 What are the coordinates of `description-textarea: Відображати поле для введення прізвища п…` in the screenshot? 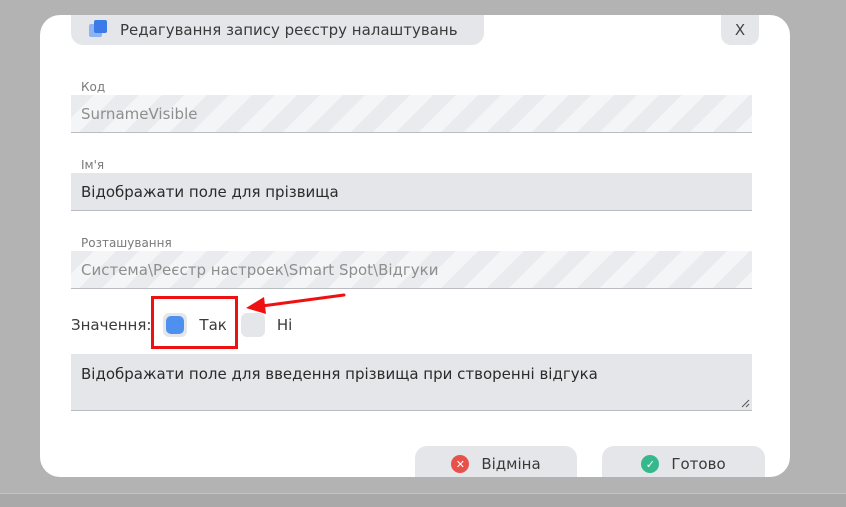 It's located at (411, 382).